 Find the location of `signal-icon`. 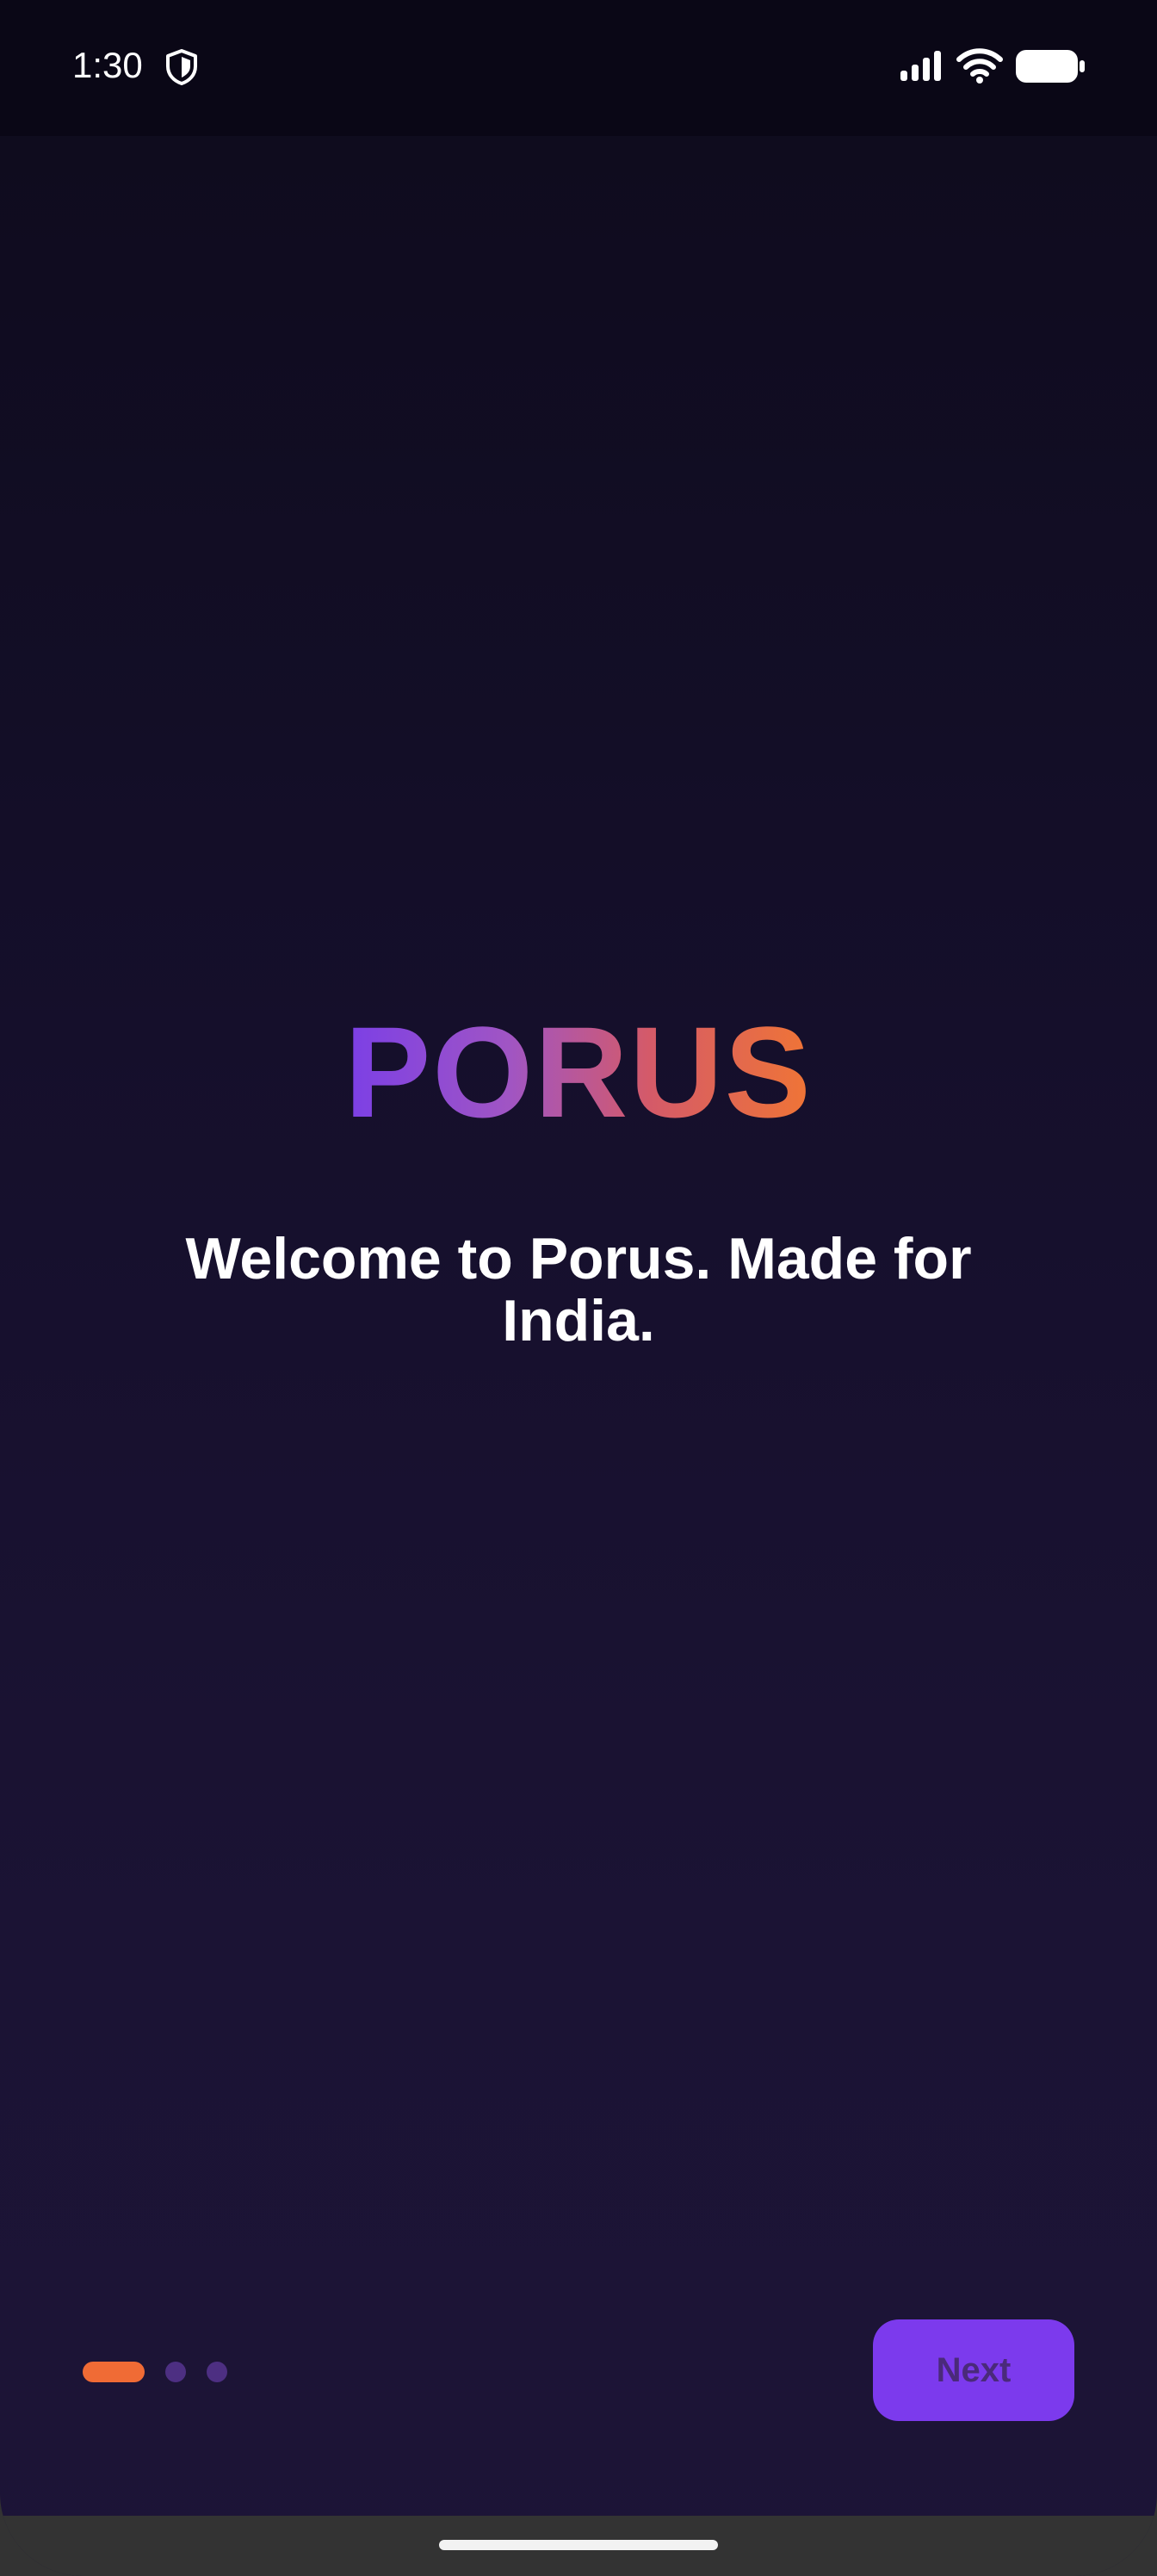

signal-icon is located at coordinates (920, 66).